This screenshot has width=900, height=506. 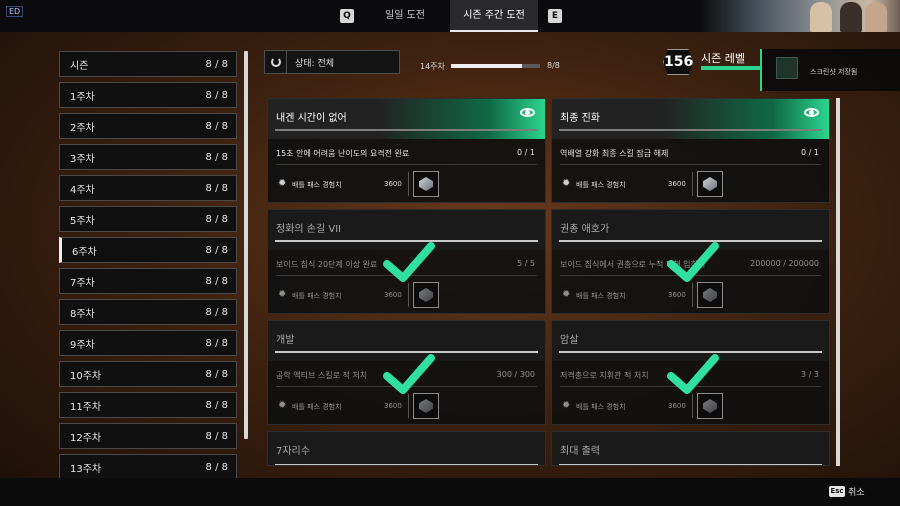 What do you see at coordinates (148, 157) in the screenshot?
I see `sidebar-item-week-3: 3주차 8 / 8` at bounding box center [148, 157].